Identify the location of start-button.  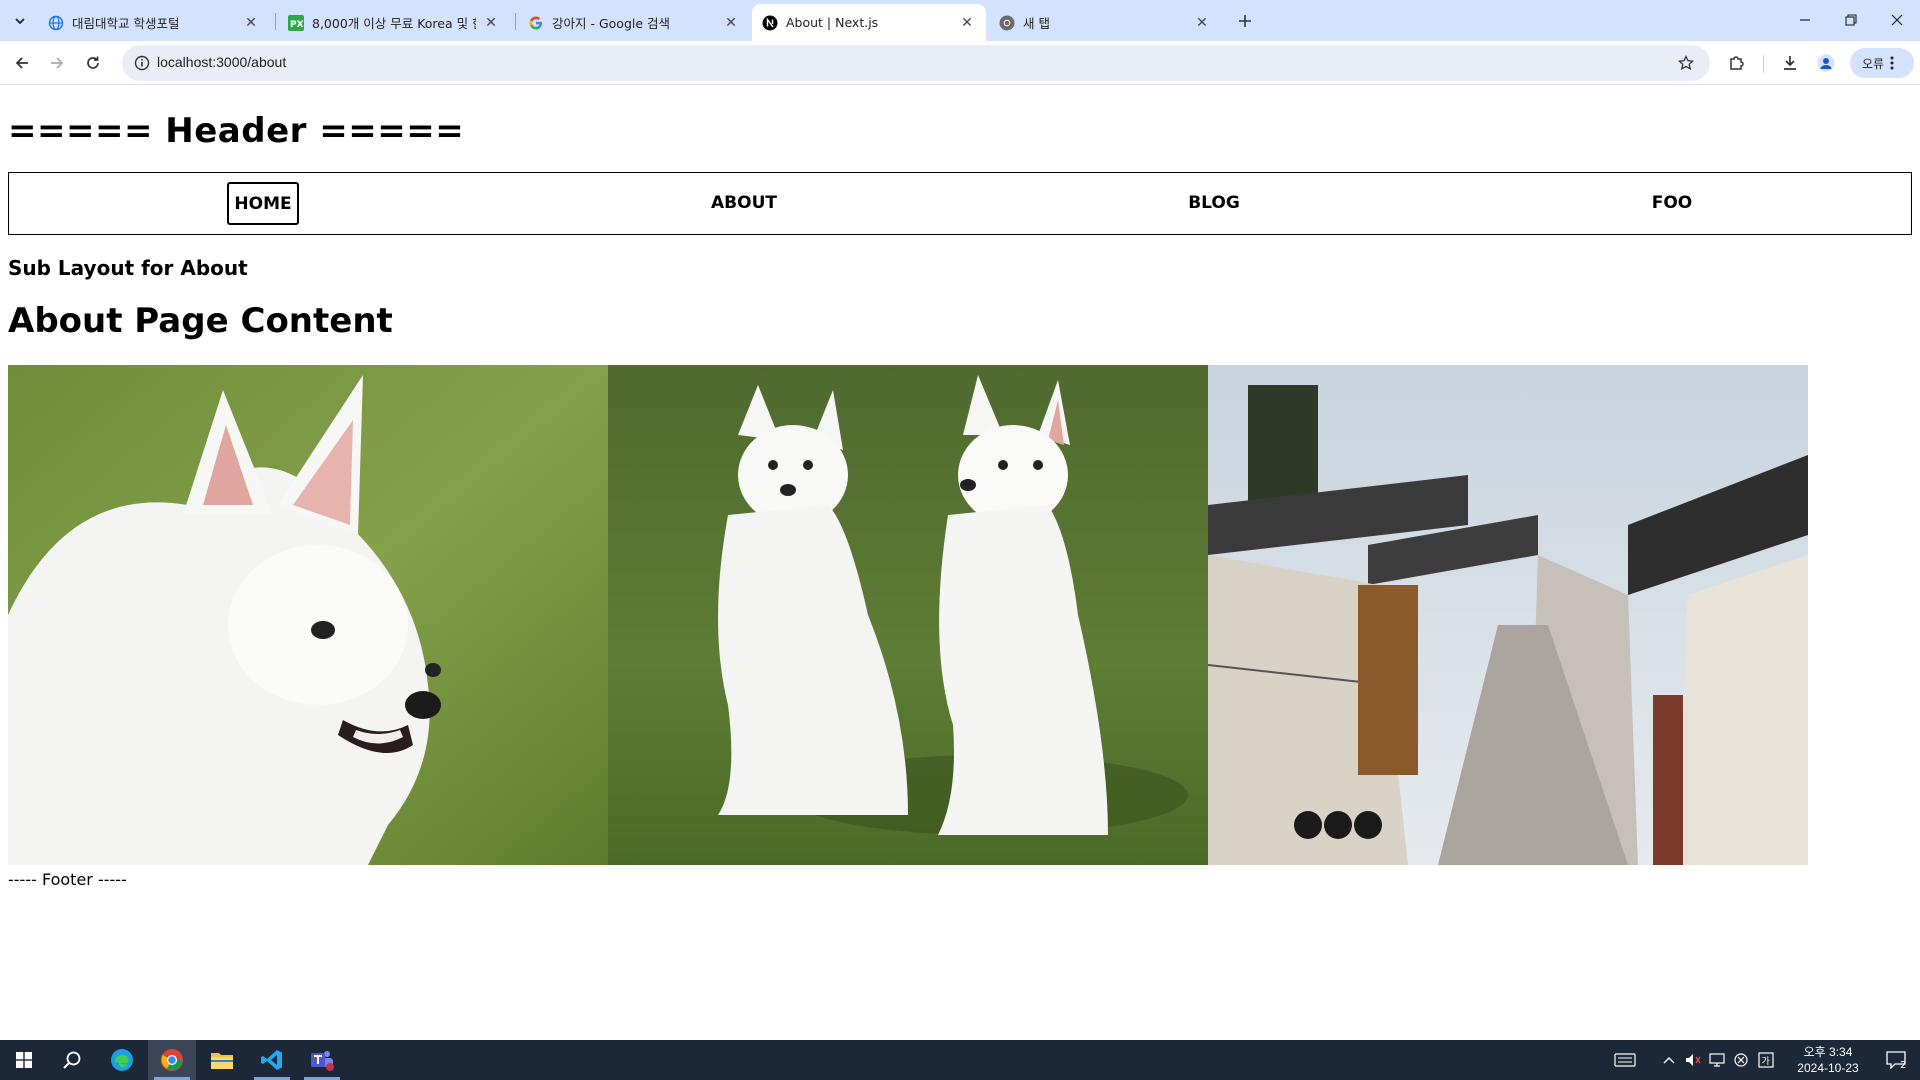
(24, 1060).